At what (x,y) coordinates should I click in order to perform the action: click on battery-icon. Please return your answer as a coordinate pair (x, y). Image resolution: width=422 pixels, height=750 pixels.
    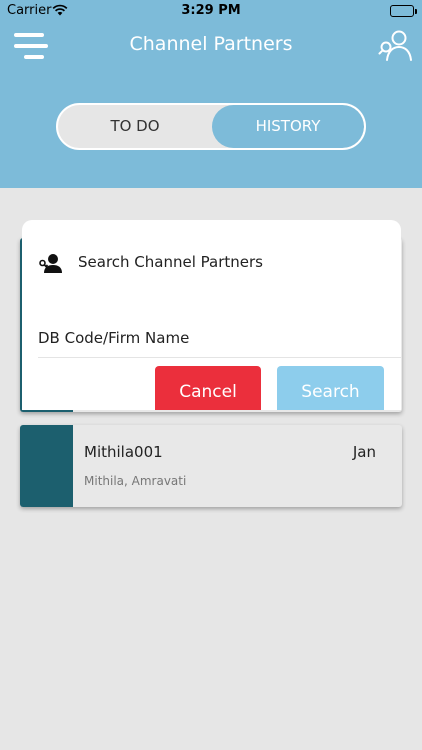
    Looking at the image, I should click on (403, 11).